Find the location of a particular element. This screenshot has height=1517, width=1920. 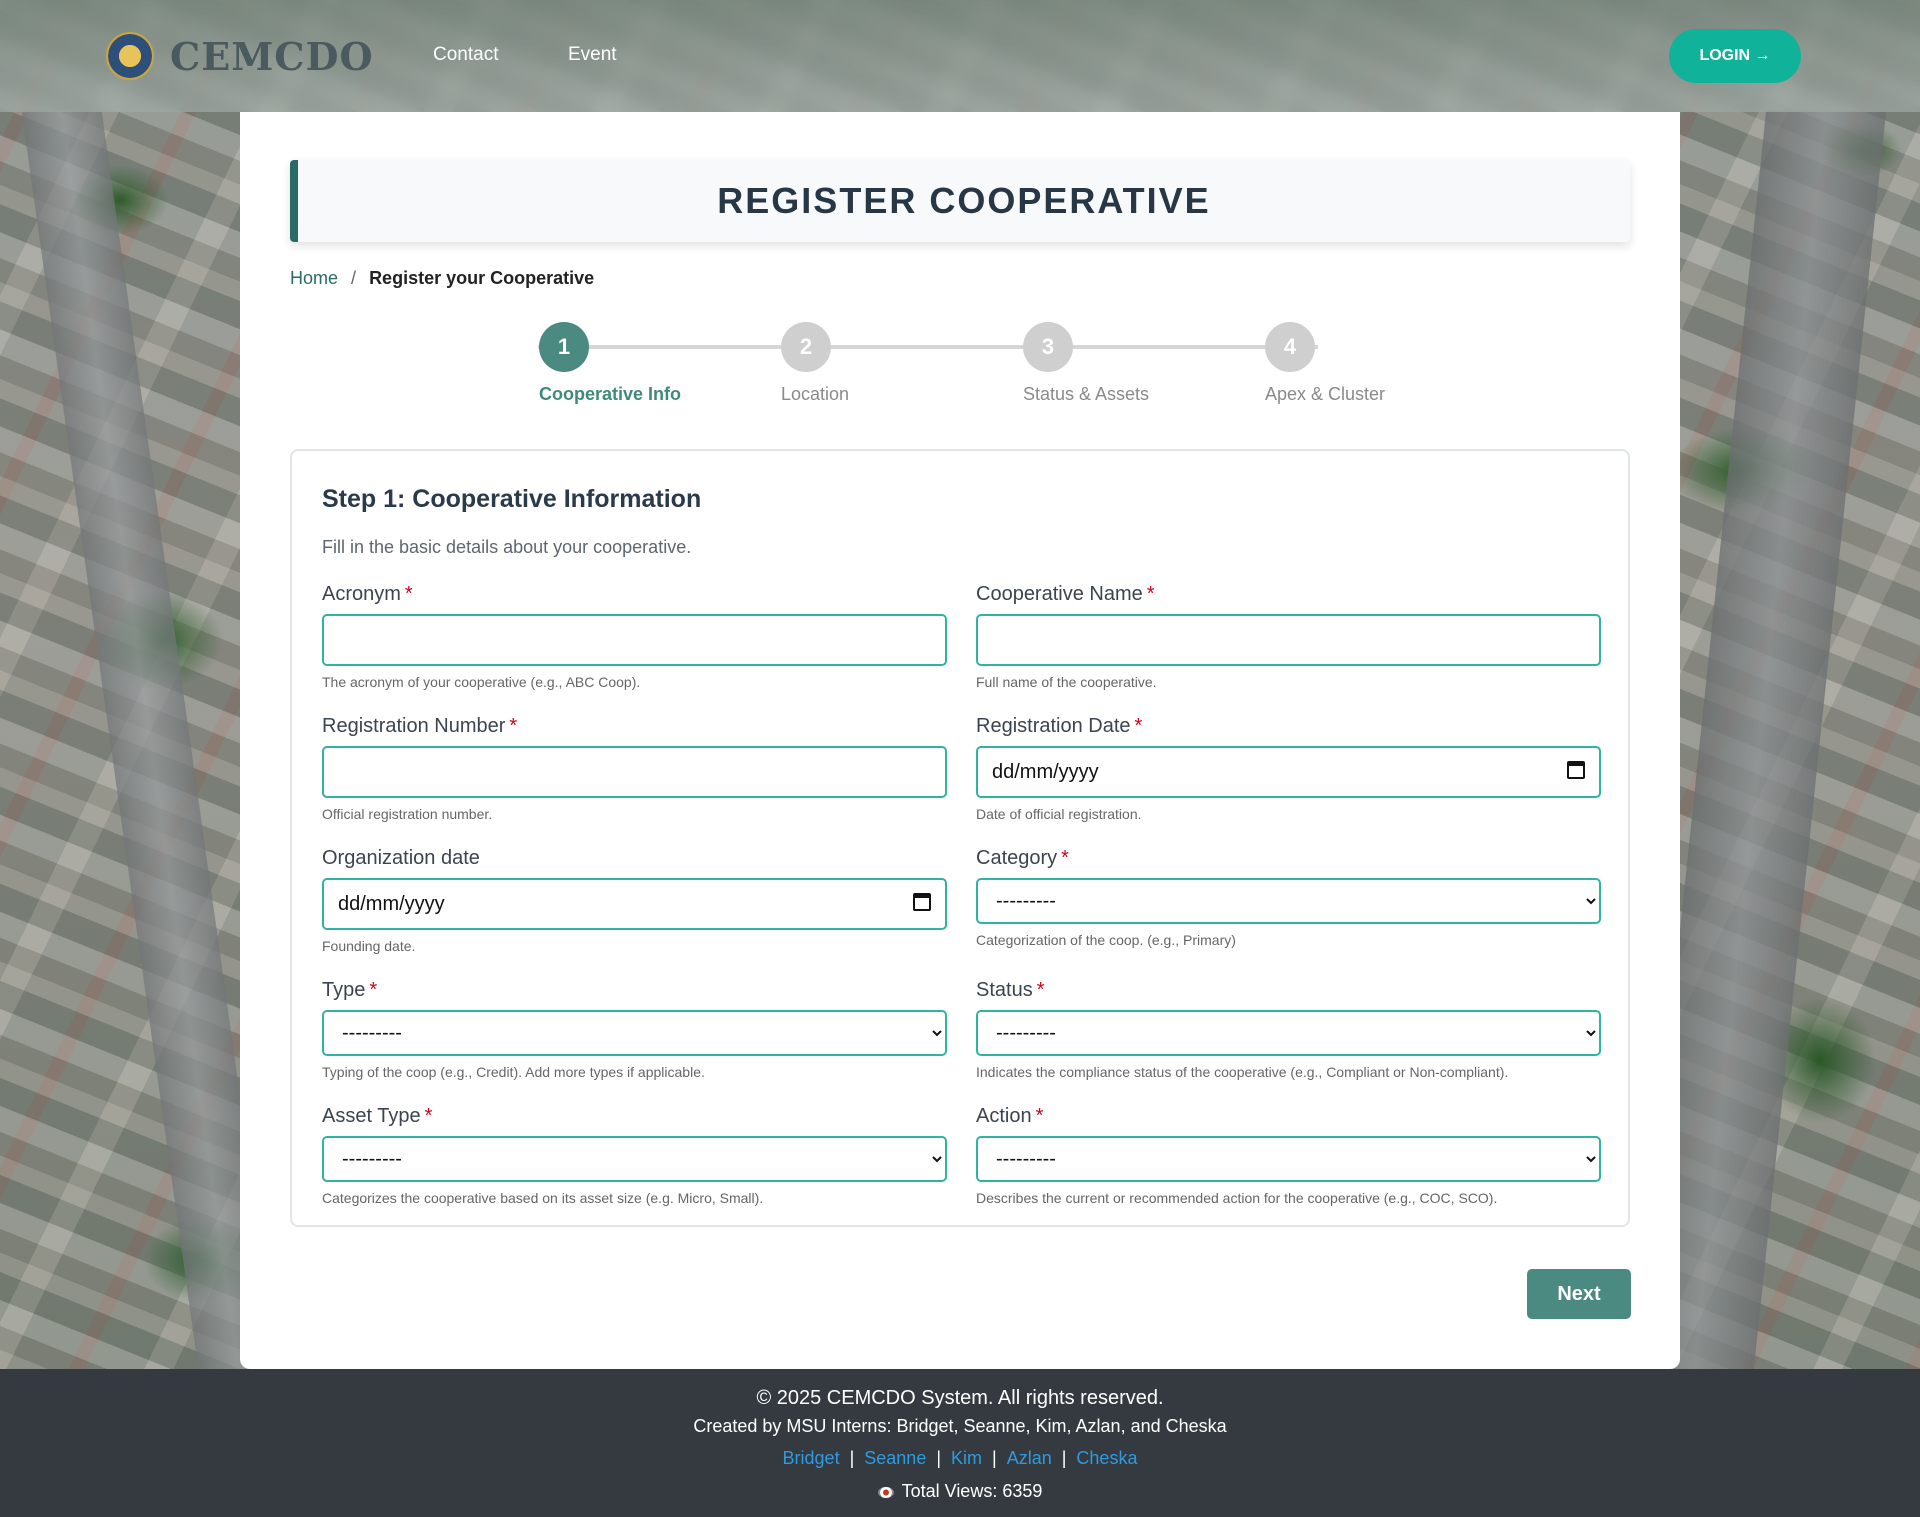

top-header: CEMCDO Contact Event LOGIN → is located at coordinates (960, 56).